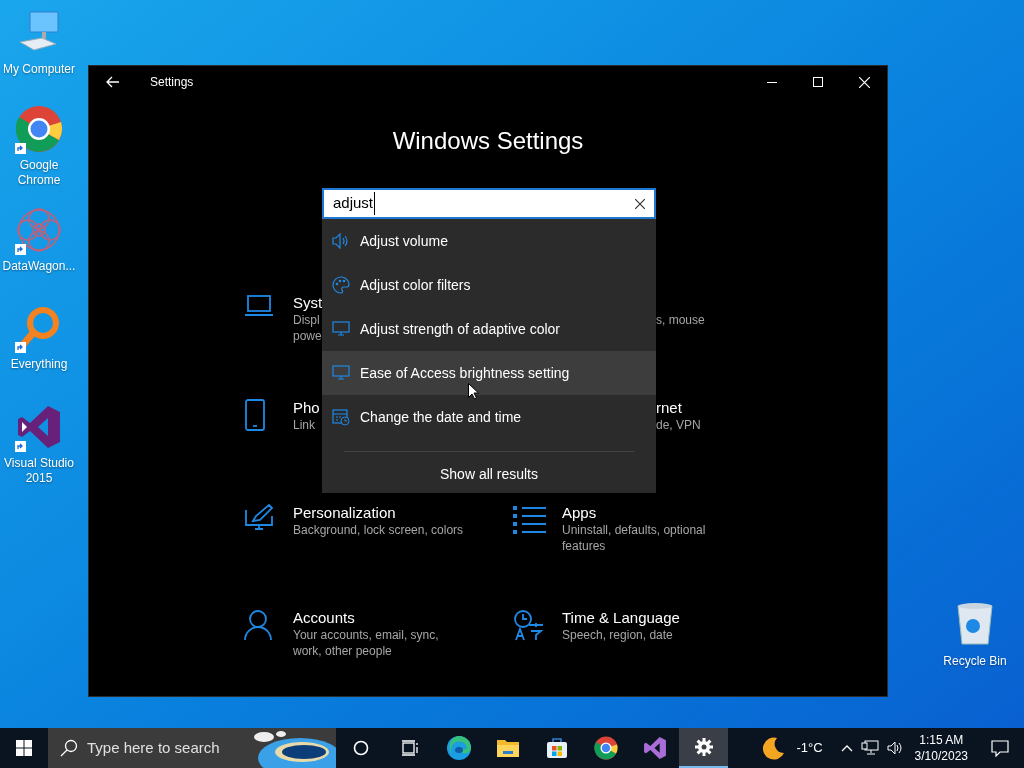  What do you see at coordinates (378, 530) in the screenshot?
I see `tile-description: Background, lock screen, colors` at bounding box center [378, 530].